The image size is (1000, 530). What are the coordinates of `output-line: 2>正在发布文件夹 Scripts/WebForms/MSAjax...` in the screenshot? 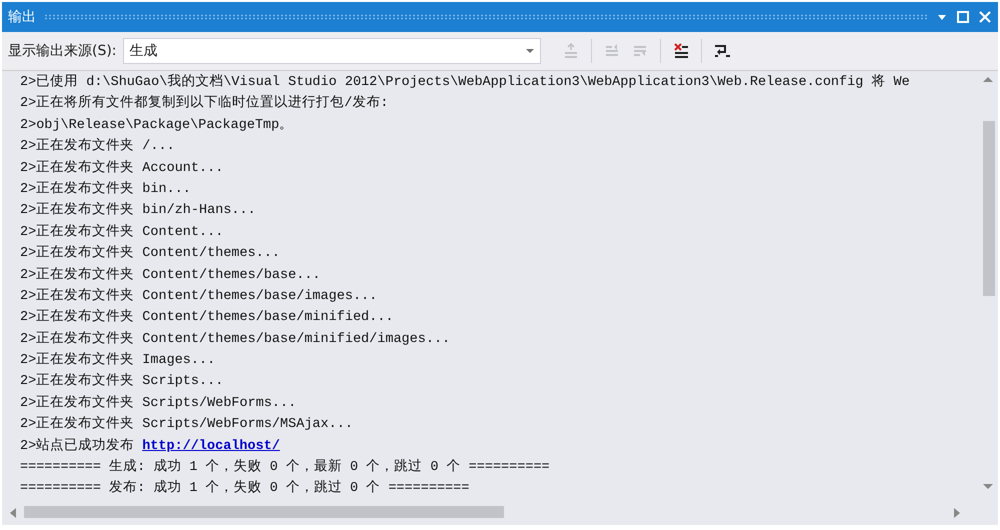 It's located at (186, 424).